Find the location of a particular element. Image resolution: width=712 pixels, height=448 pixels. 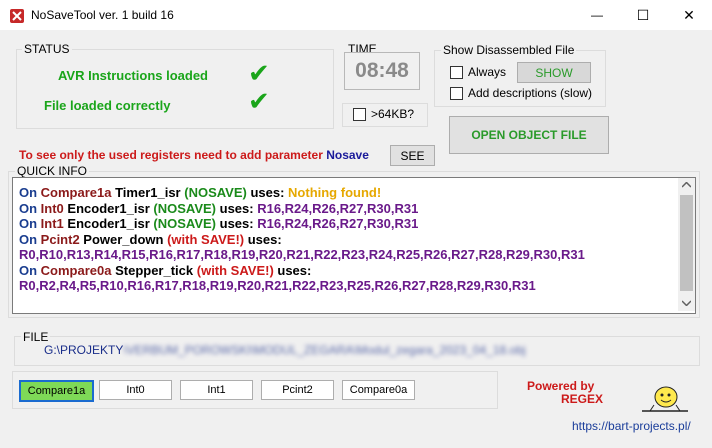

bulb-logo-icon is located at coordinates (665, 399).